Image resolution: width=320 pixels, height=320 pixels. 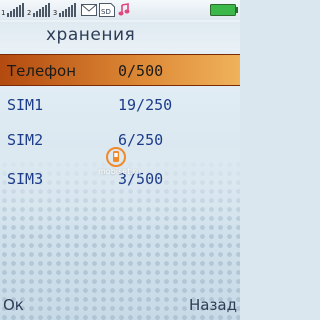 What do you see at coordinates (55, 13) in the screenshot?
I see `signal-label: 3` at bounding box center [55, 13].